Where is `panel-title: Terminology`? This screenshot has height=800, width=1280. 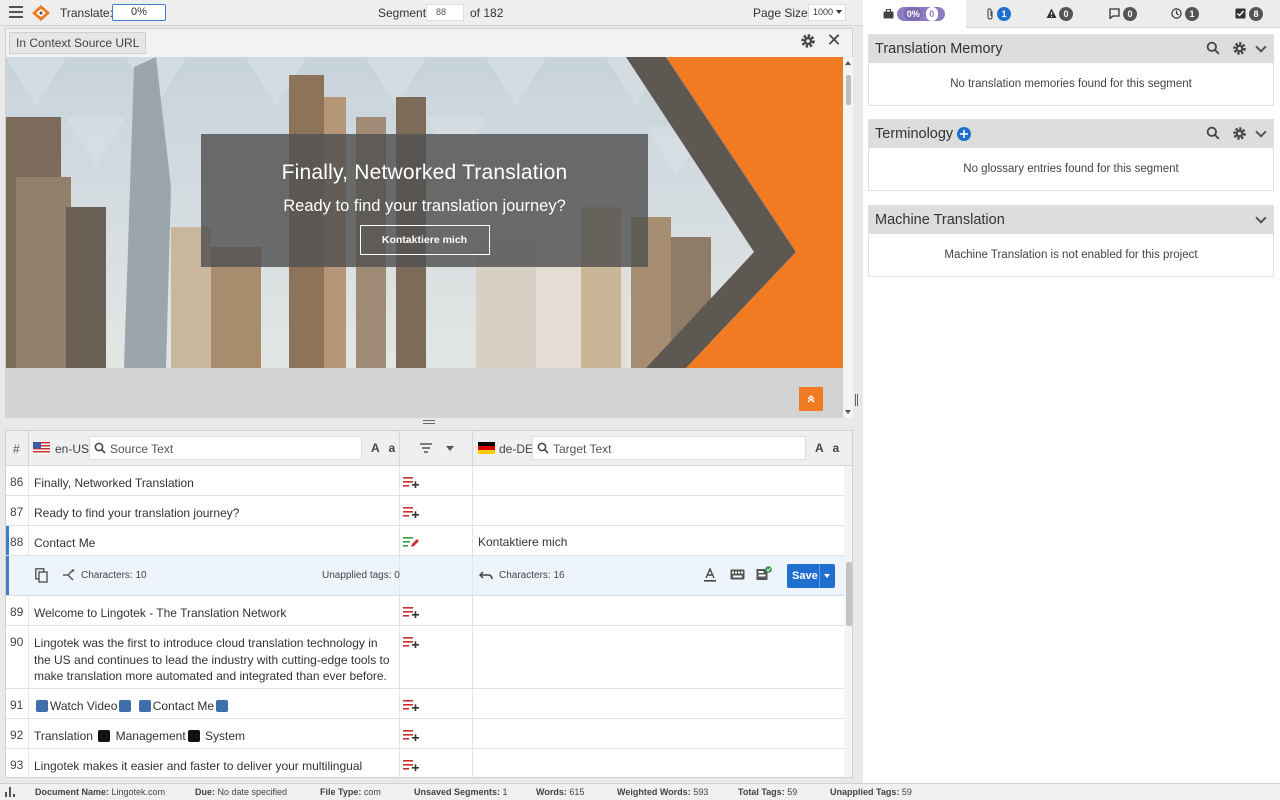
panel-title: Terminology is located at coordinates (914, 134).